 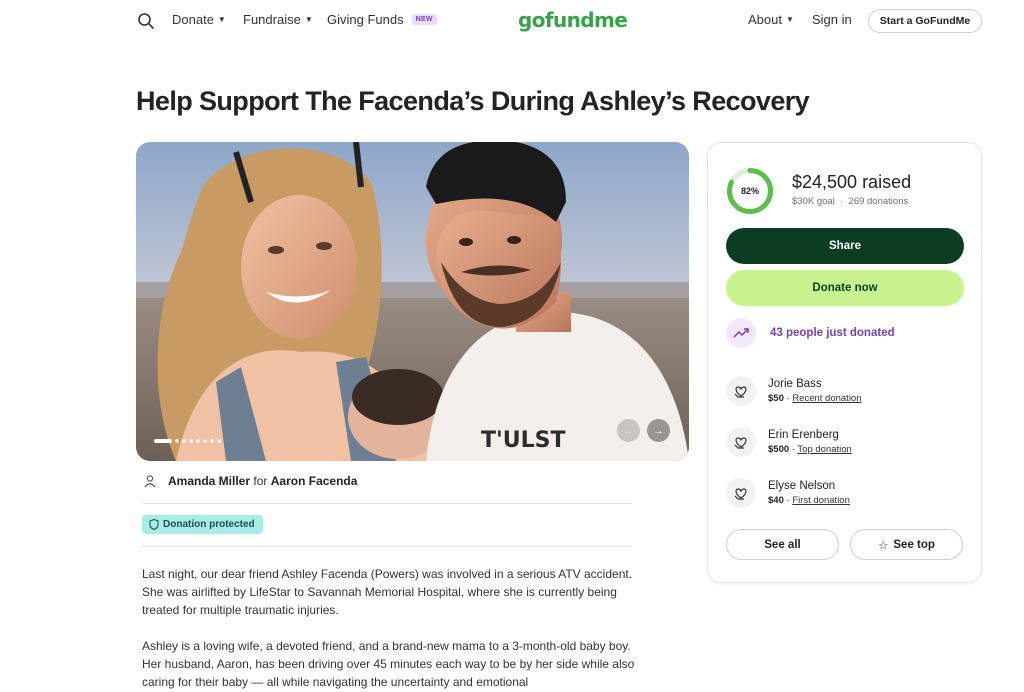 I want to click on donor-name: Jorie Bass, so click(x=795, y=384).